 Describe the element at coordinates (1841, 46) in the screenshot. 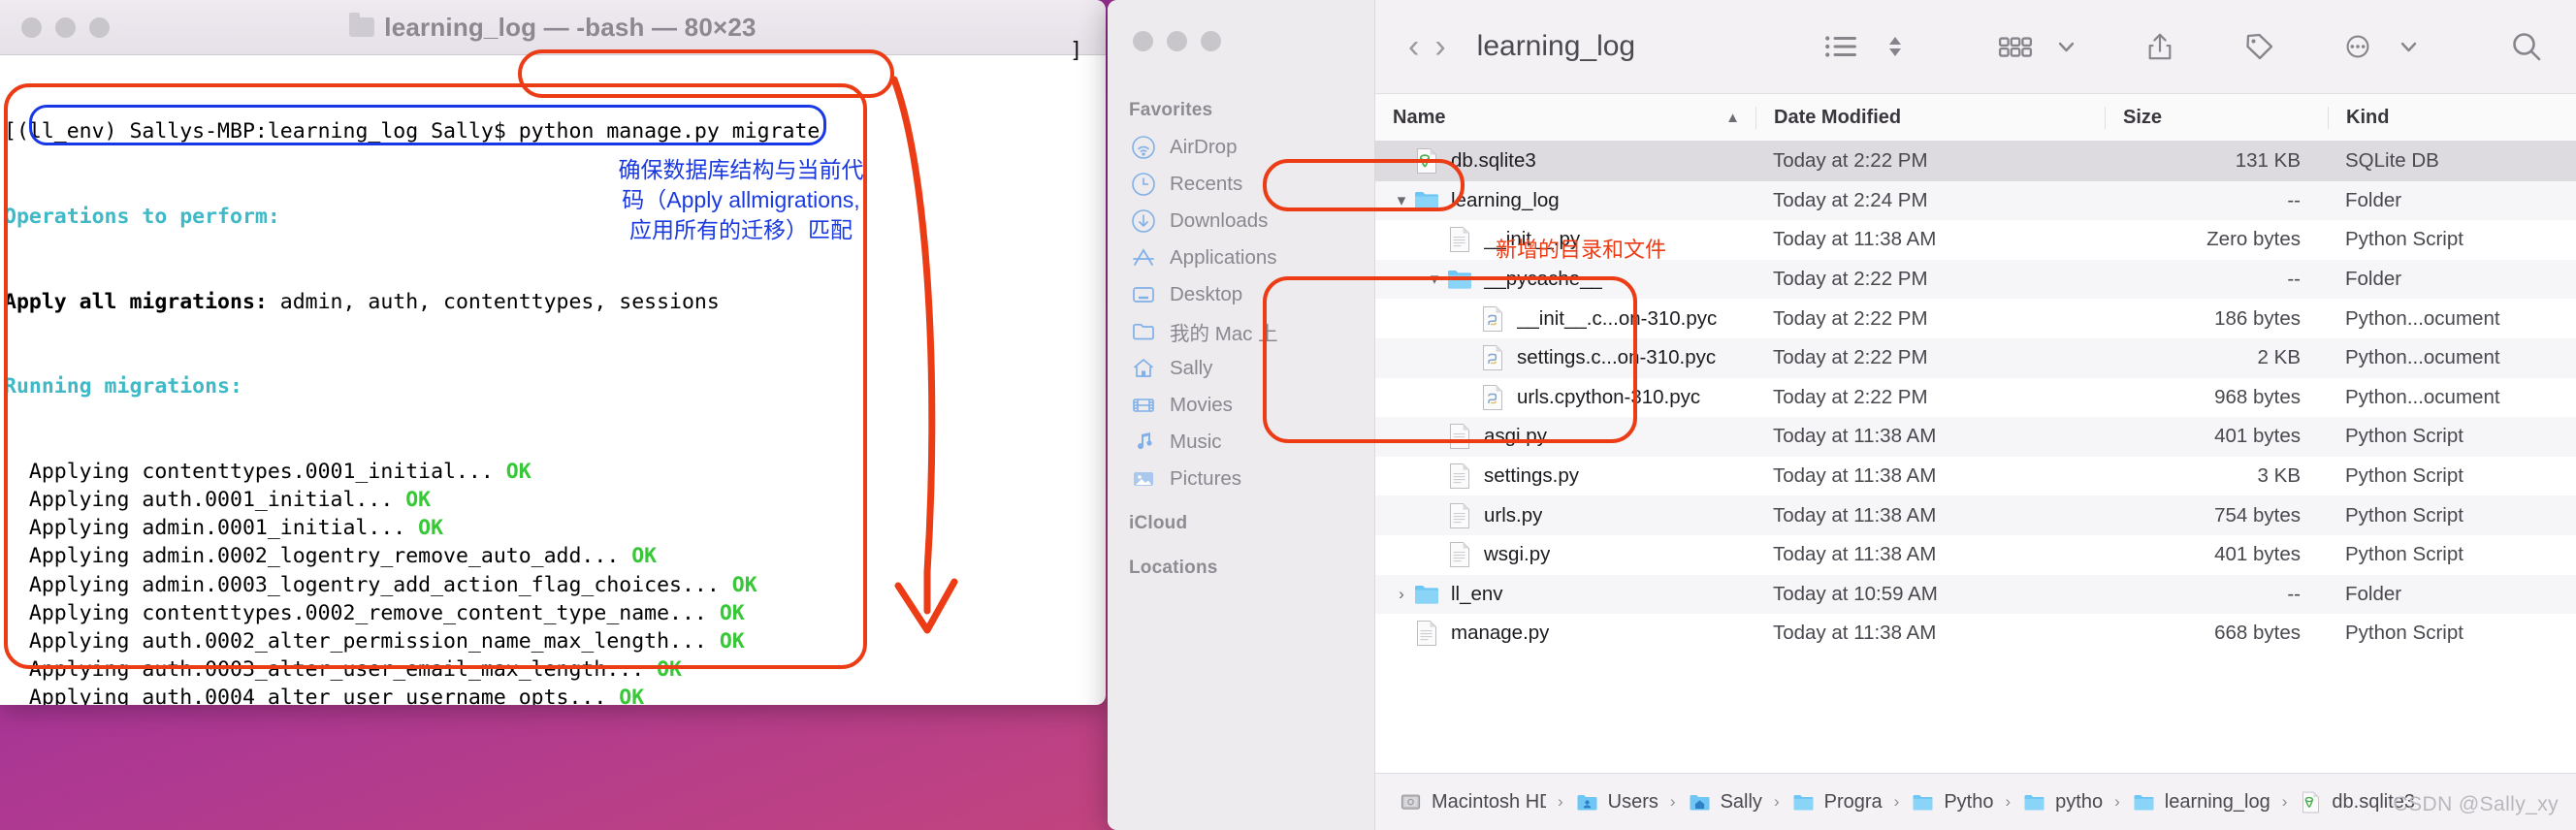

I see `view-list-button` at that location.